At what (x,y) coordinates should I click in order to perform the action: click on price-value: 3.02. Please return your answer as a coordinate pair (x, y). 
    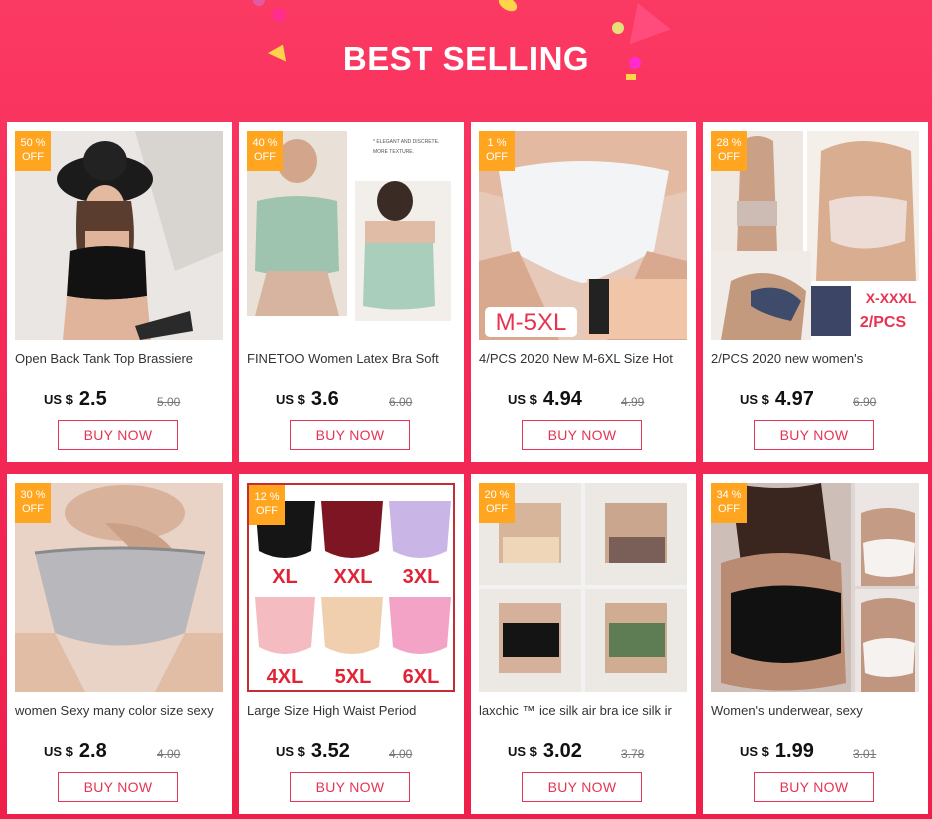
    Looking at the image, I should click on (562, 751).